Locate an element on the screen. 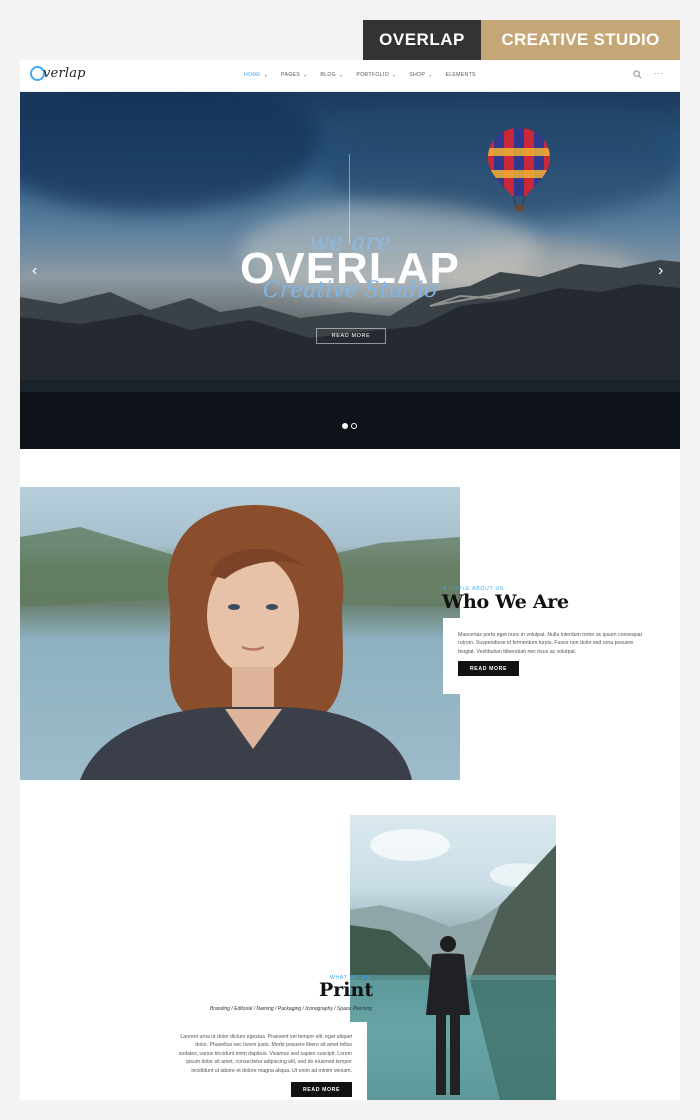 The height and width of the screenshot is (1120, 700). more-icon: ··· is located at coordinates (659, 73).